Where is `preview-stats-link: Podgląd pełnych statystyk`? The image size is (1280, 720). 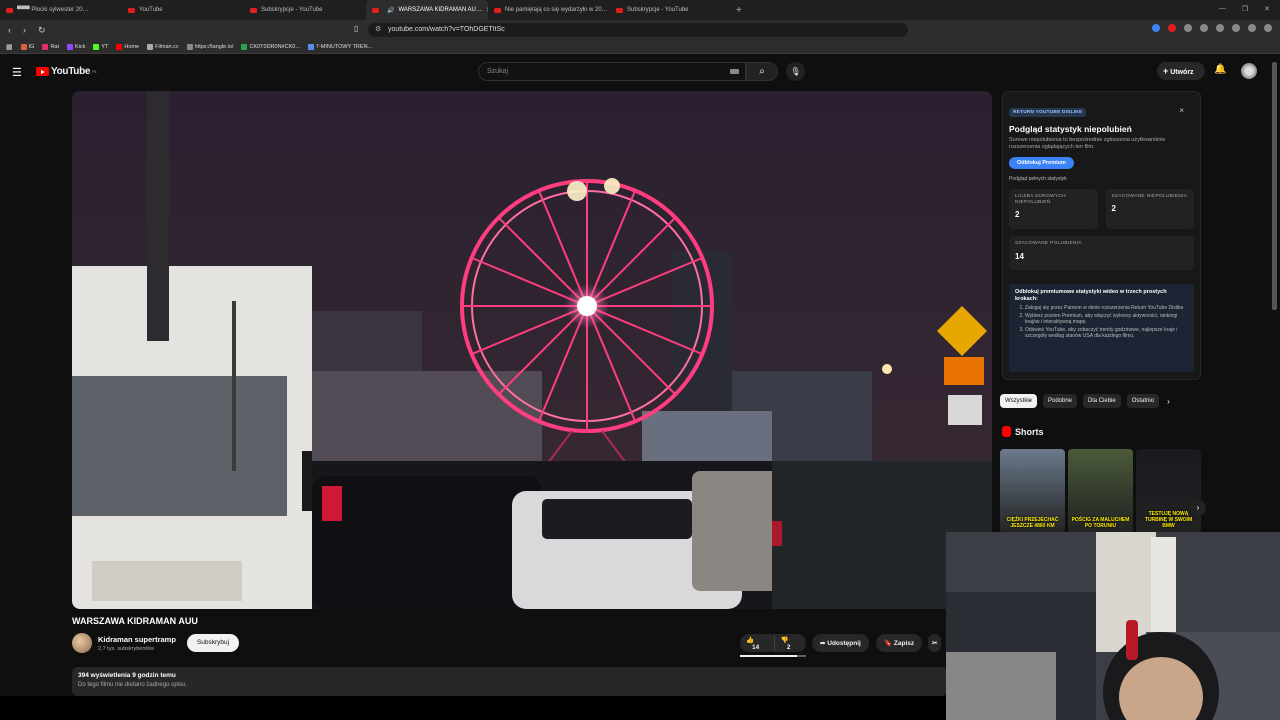 preview-stats-link: Podgląd pełnych statystyk is located at coordinates (1101, 179).